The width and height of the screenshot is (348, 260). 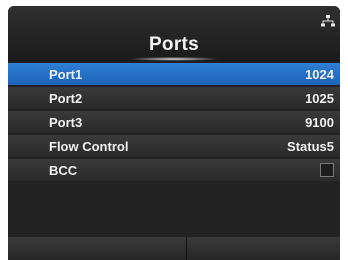 I want to click on item-label: Flow Control, so click(x=89, y=146).